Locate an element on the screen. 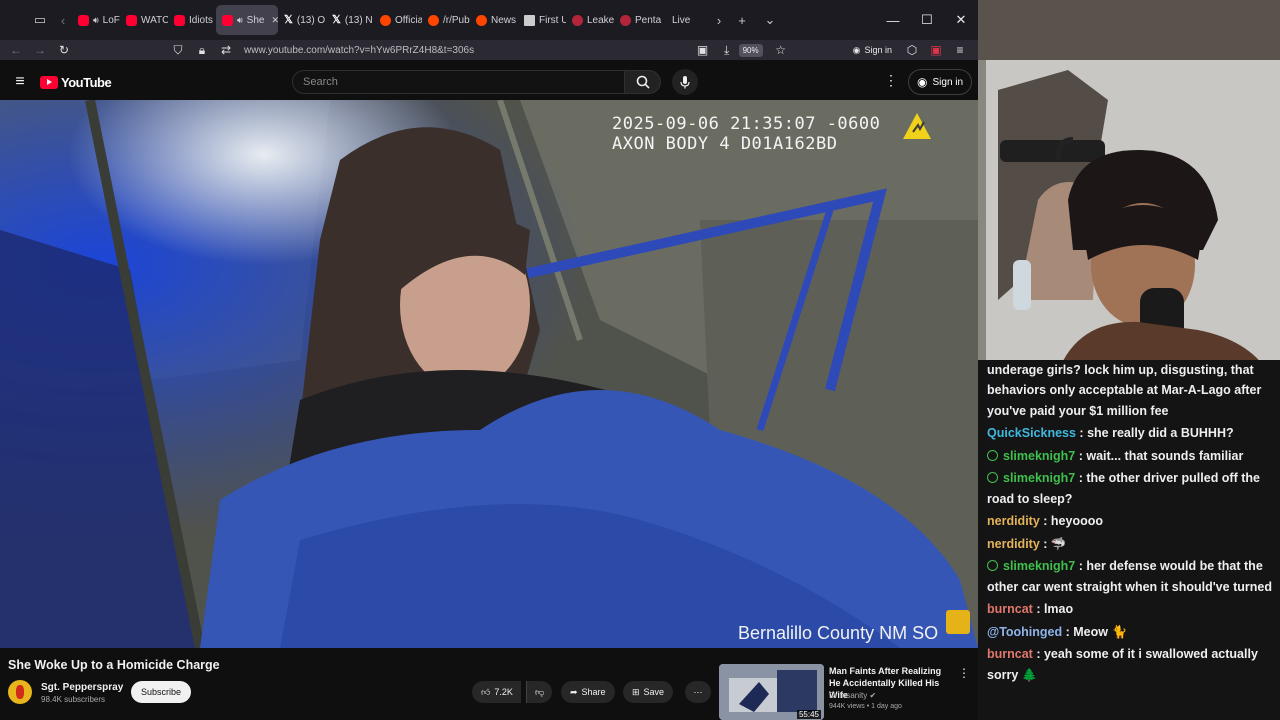 The width and height of the screenshot is (1280, 720). chat-message: QuickSickness : she really did a BUHHH? is located at coordinates (1129, 433).